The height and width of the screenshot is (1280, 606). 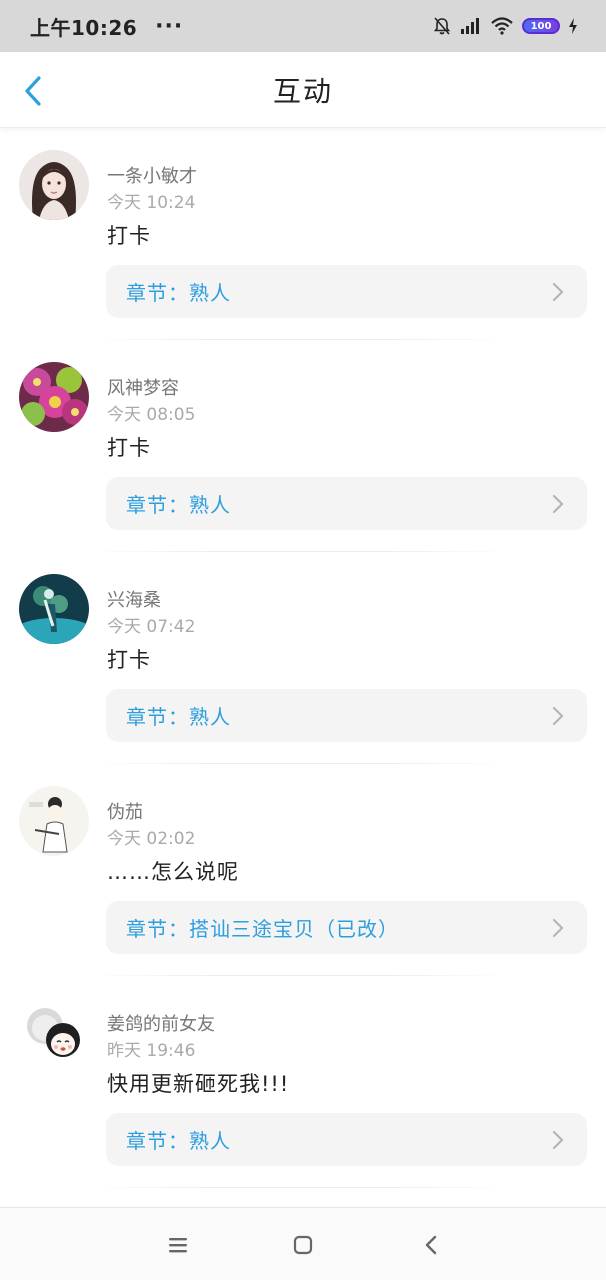 What do you see at coordinates (125, 811) in the screenshot?
I see `username: 伪茄` at bounding box center [125, 811].